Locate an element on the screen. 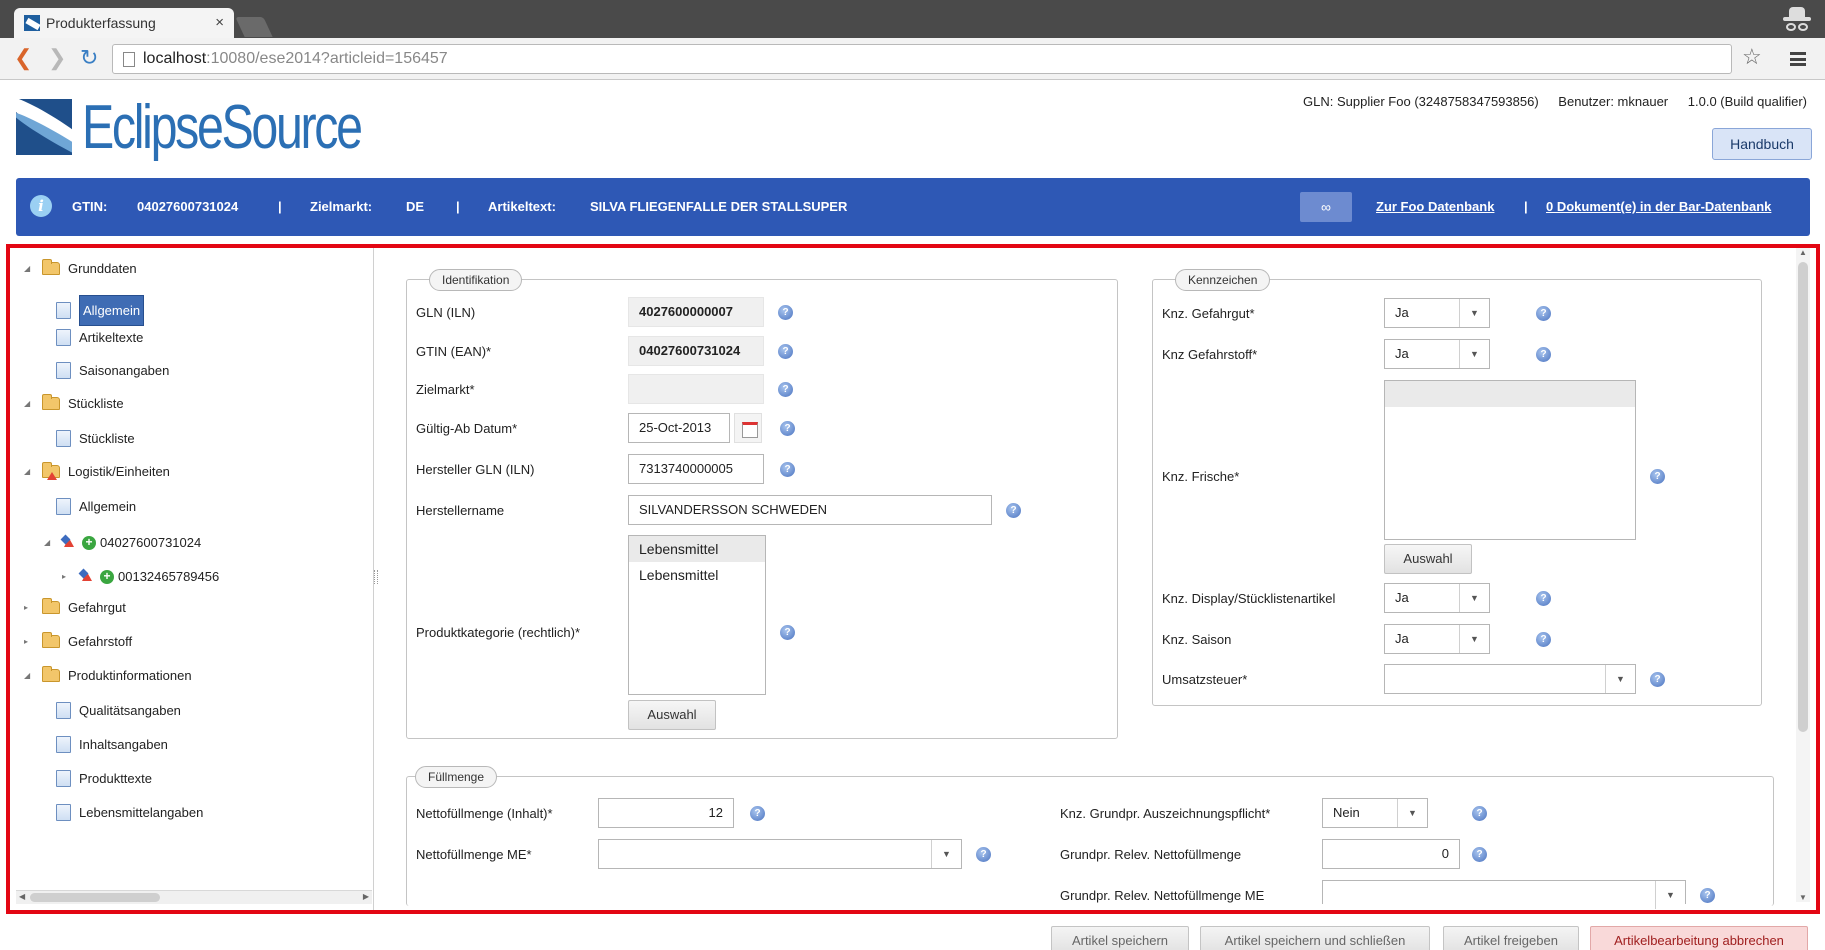  url-path: :10080/ese2014?articleid=156457 is located at coordinates (327, 58).